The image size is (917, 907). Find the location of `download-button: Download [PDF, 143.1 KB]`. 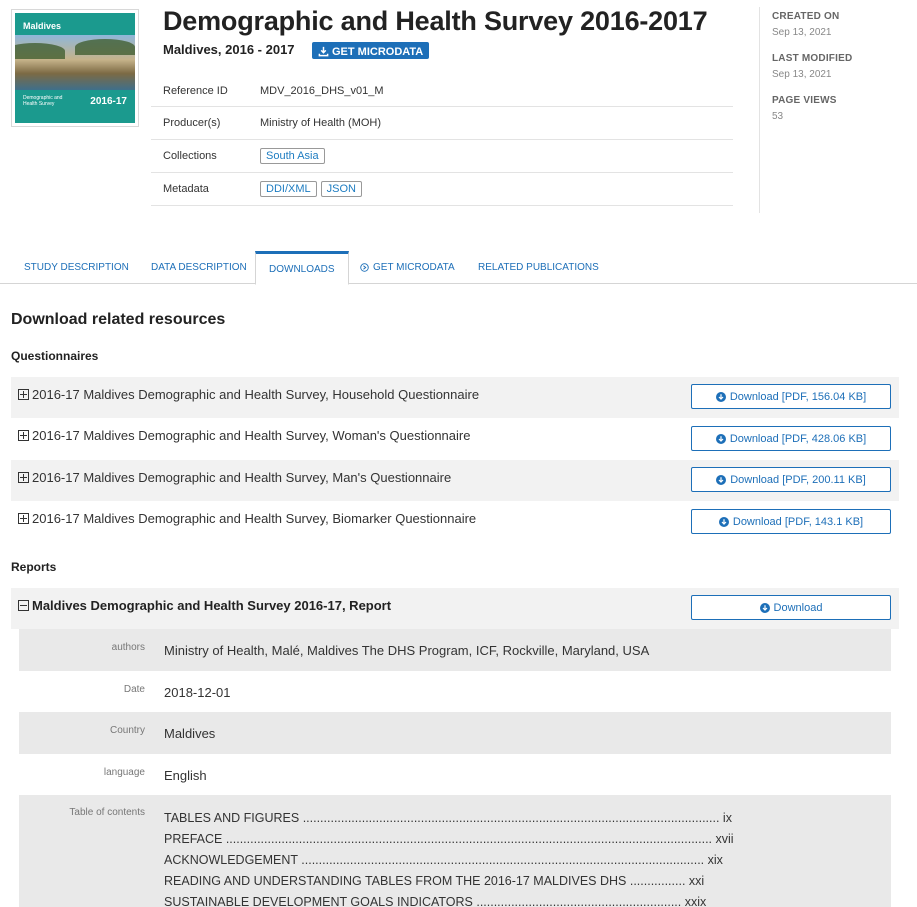

download-button: Download [PDF, 143.1 KB] is located at coordinates (791, 521).